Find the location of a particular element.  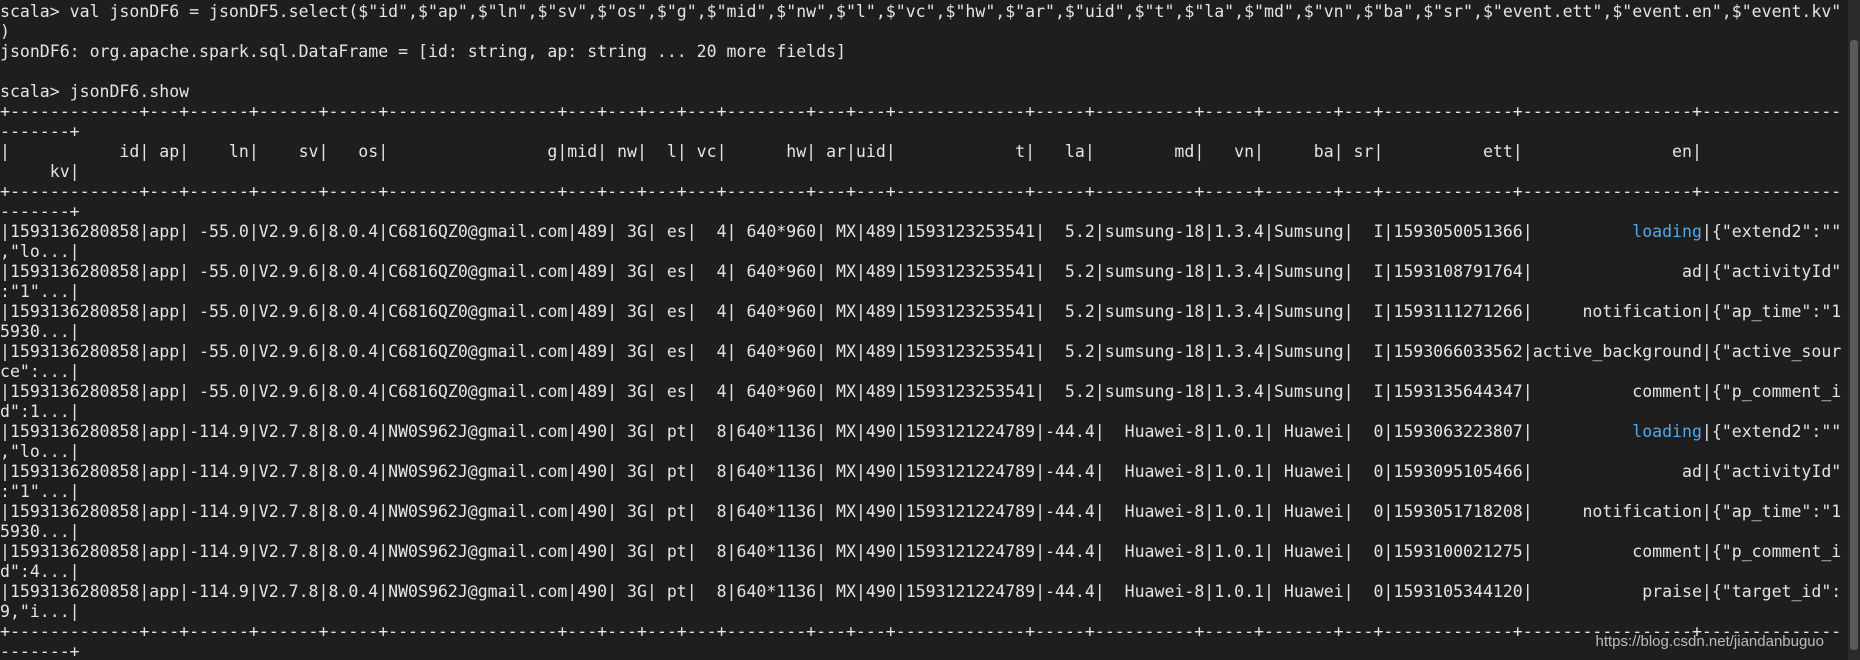

terminal-line: ) is located at coordinates (5, 31).